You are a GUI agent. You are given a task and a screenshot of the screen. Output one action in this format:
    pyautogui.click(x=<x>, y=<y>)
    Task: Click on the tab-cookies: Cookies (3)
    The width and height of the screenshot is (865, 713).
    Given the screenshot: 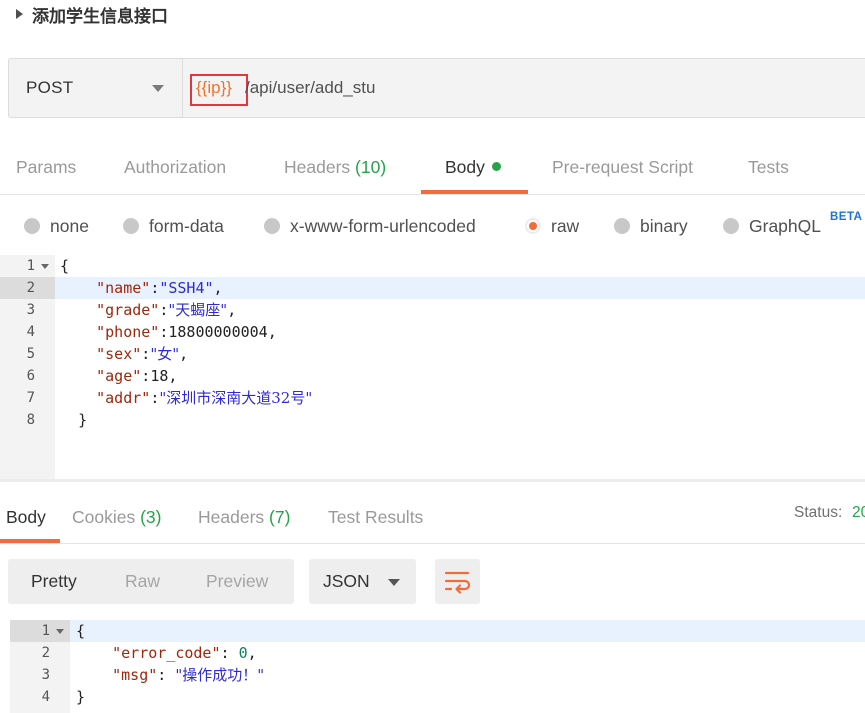 What is the action you would take?
    pyautogui.click(x=117, y=517)
    